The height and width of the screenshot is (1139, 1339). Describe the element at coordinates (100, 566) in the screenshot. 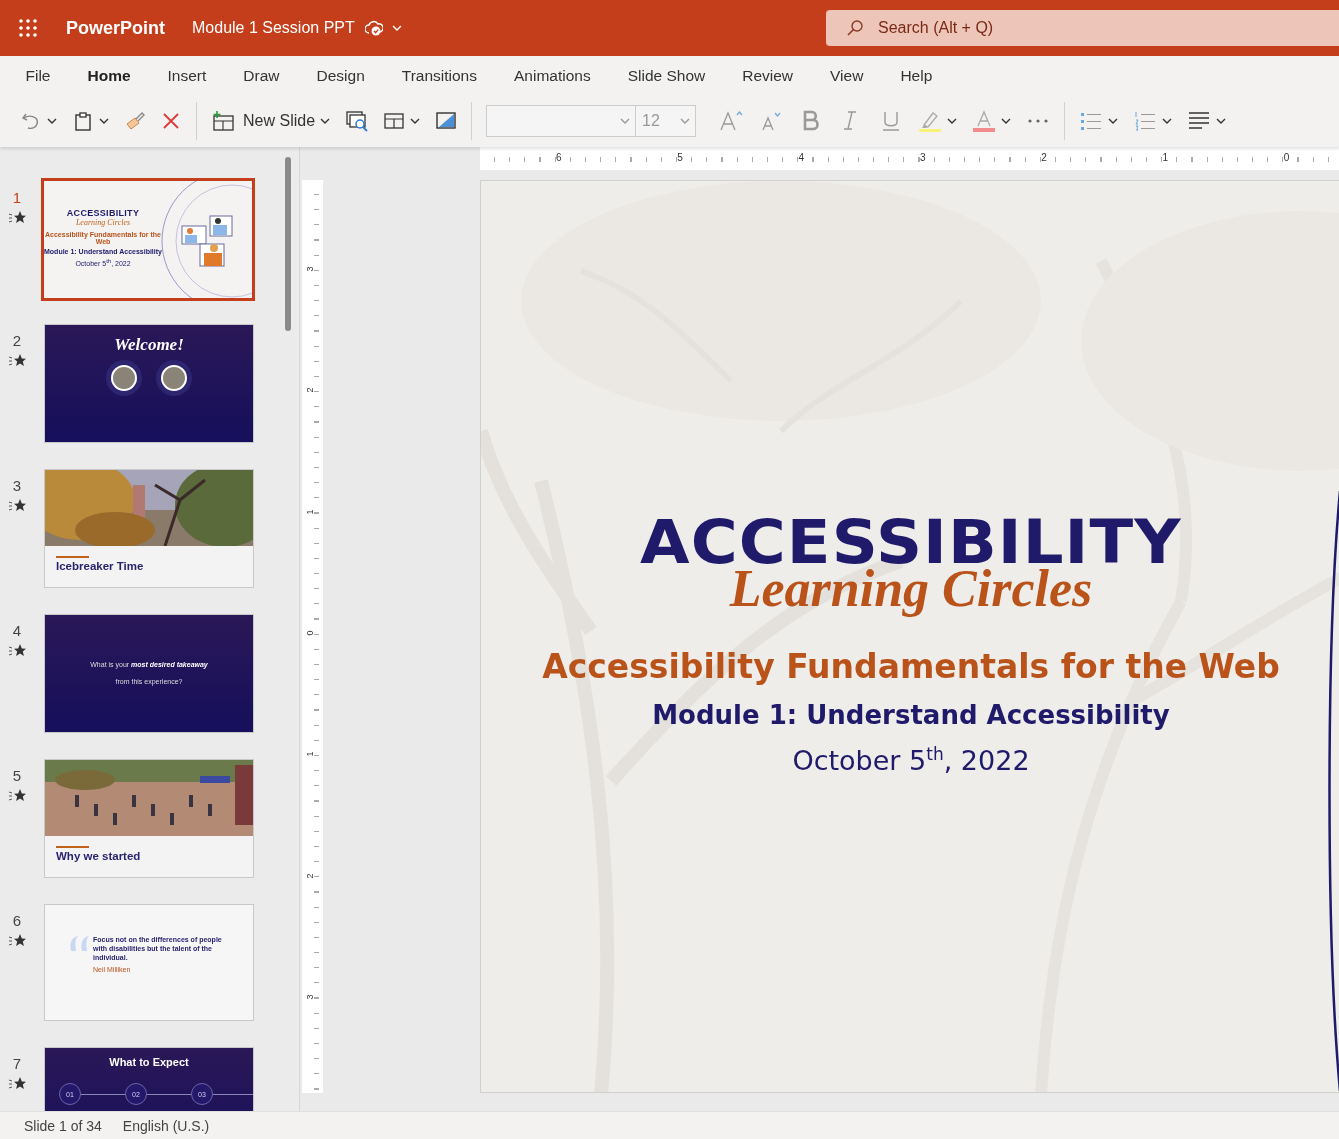

I see `thumb-title: Icebreaker Time` at that location.